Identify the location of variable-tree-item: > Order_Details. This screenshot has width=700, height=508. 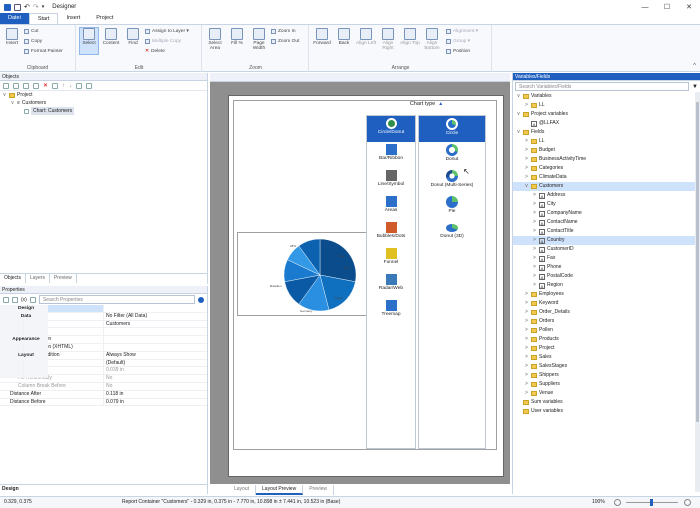
(606, 312).